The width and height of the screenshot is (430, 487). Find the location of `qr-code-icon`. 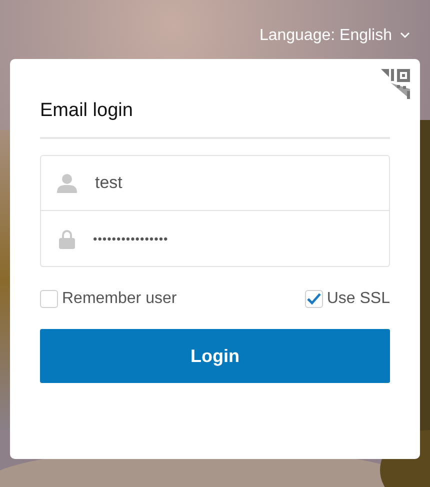

qr-code-icon is located at coordinates (395, 84).